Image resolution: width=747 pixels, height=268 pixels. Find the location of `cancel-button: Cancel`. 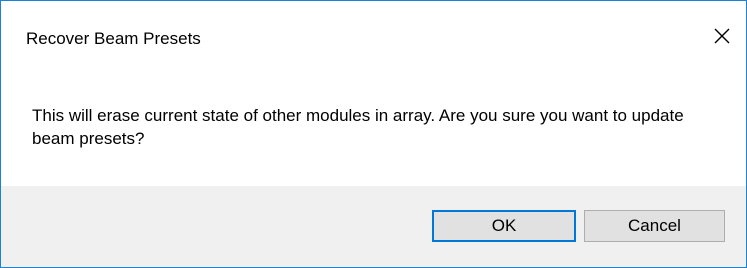

cancel-button: Cancel is located at coordinates (654, 226).